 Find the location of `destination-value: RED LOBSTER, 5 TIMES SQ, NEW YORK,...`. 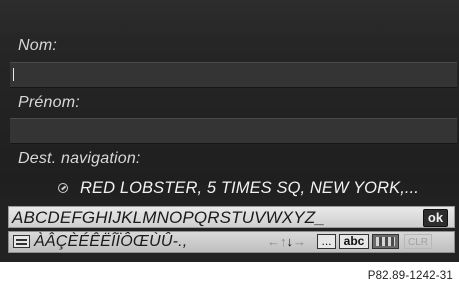

destination-value: RED LOBSTER, 5 TIMES SQ, NEW YORK,... is located at coordinates (249, 187).